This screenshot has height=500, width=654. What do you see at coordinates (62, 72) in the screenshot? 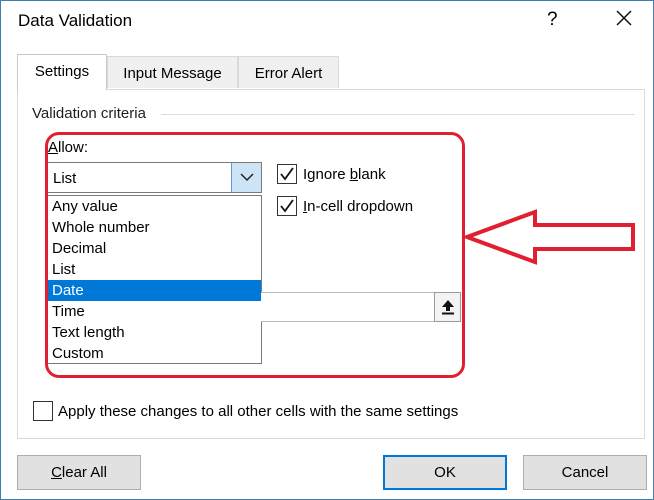
I see `tab-settings: Settings` at bounding box center [62, 72].